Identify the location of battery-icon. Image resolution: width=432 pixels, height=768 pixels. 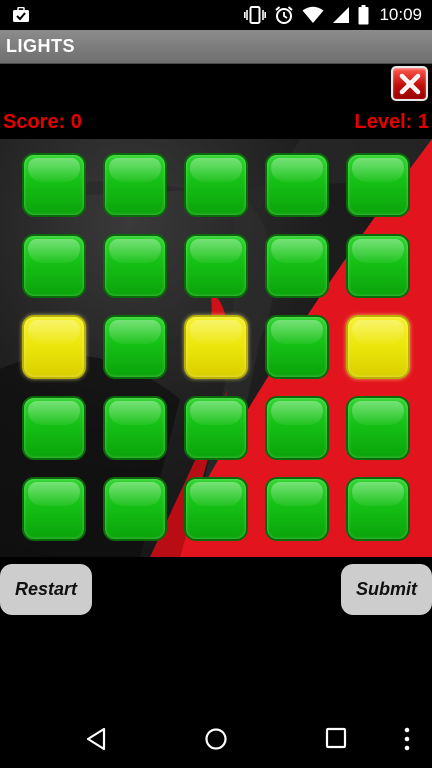
(363, 15).